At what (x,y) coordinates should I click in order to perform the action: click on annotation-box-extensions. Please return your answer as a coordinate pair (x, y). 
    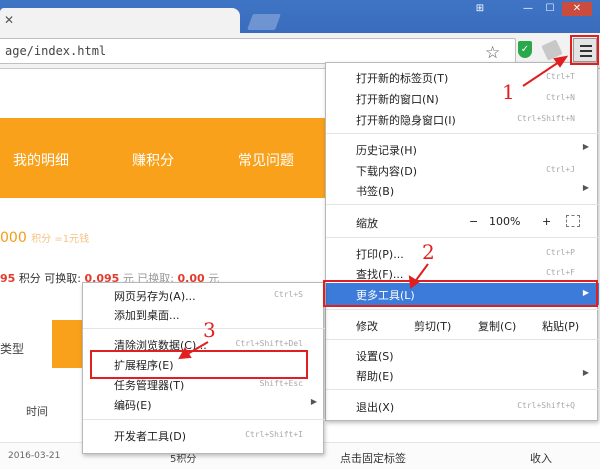
    Looking at the image, I should click on (199, 364).